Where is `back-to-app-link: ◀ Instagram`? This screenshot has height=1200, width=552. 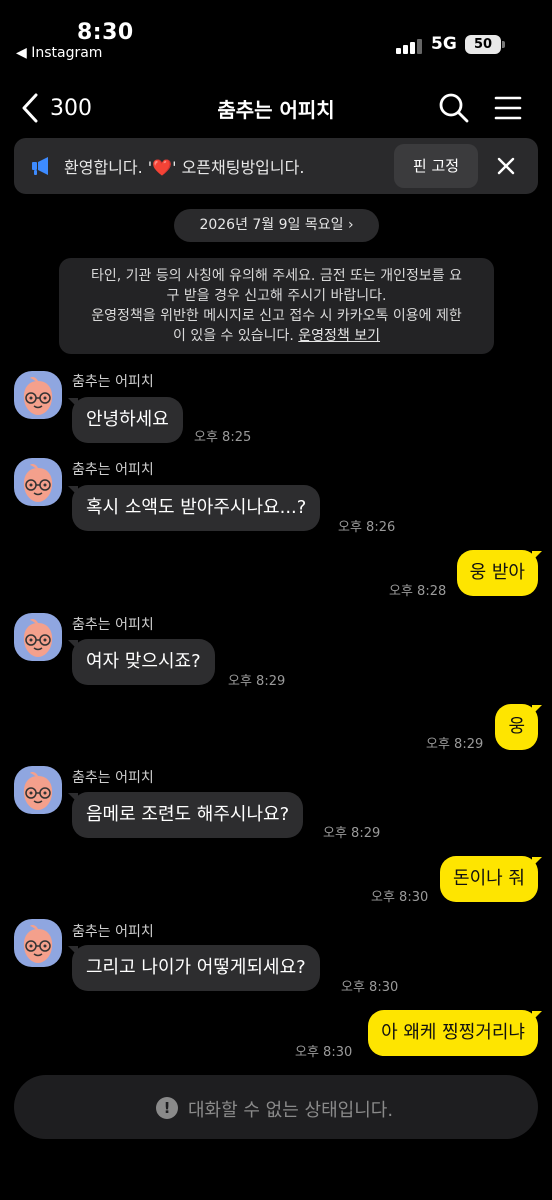 back-to-app-link: ◀ Instagram is located at coordinates (59, 53).